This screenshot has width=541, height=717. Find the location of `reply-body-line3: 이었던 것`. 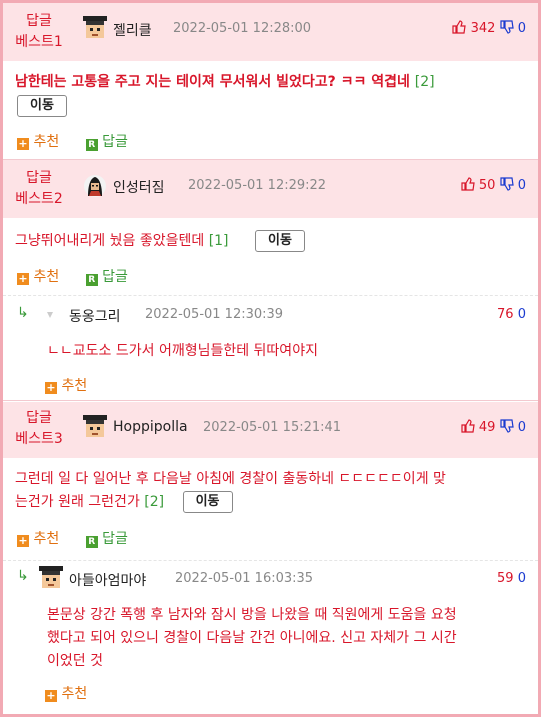

reply-body-line3: 이었던 것 is located at coordinates (75, 661).